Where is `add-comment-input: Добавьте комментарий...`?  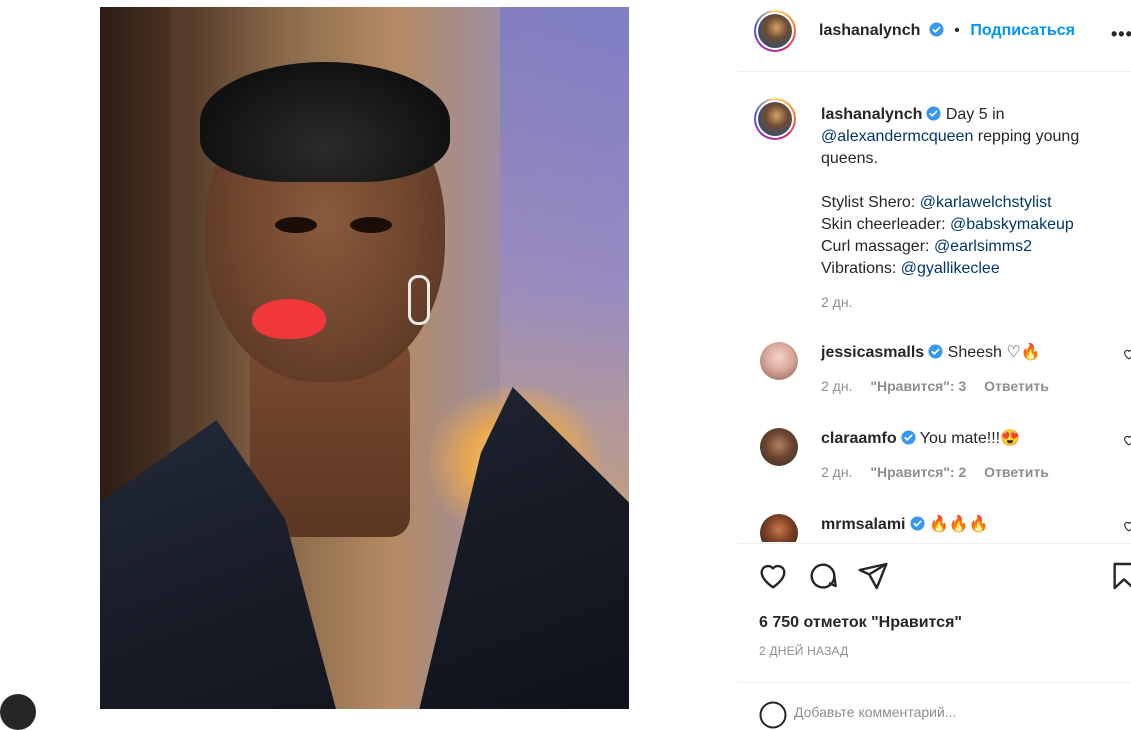
add-comment-input: Добавьте комментарий... is located at coordinates (875, 712).